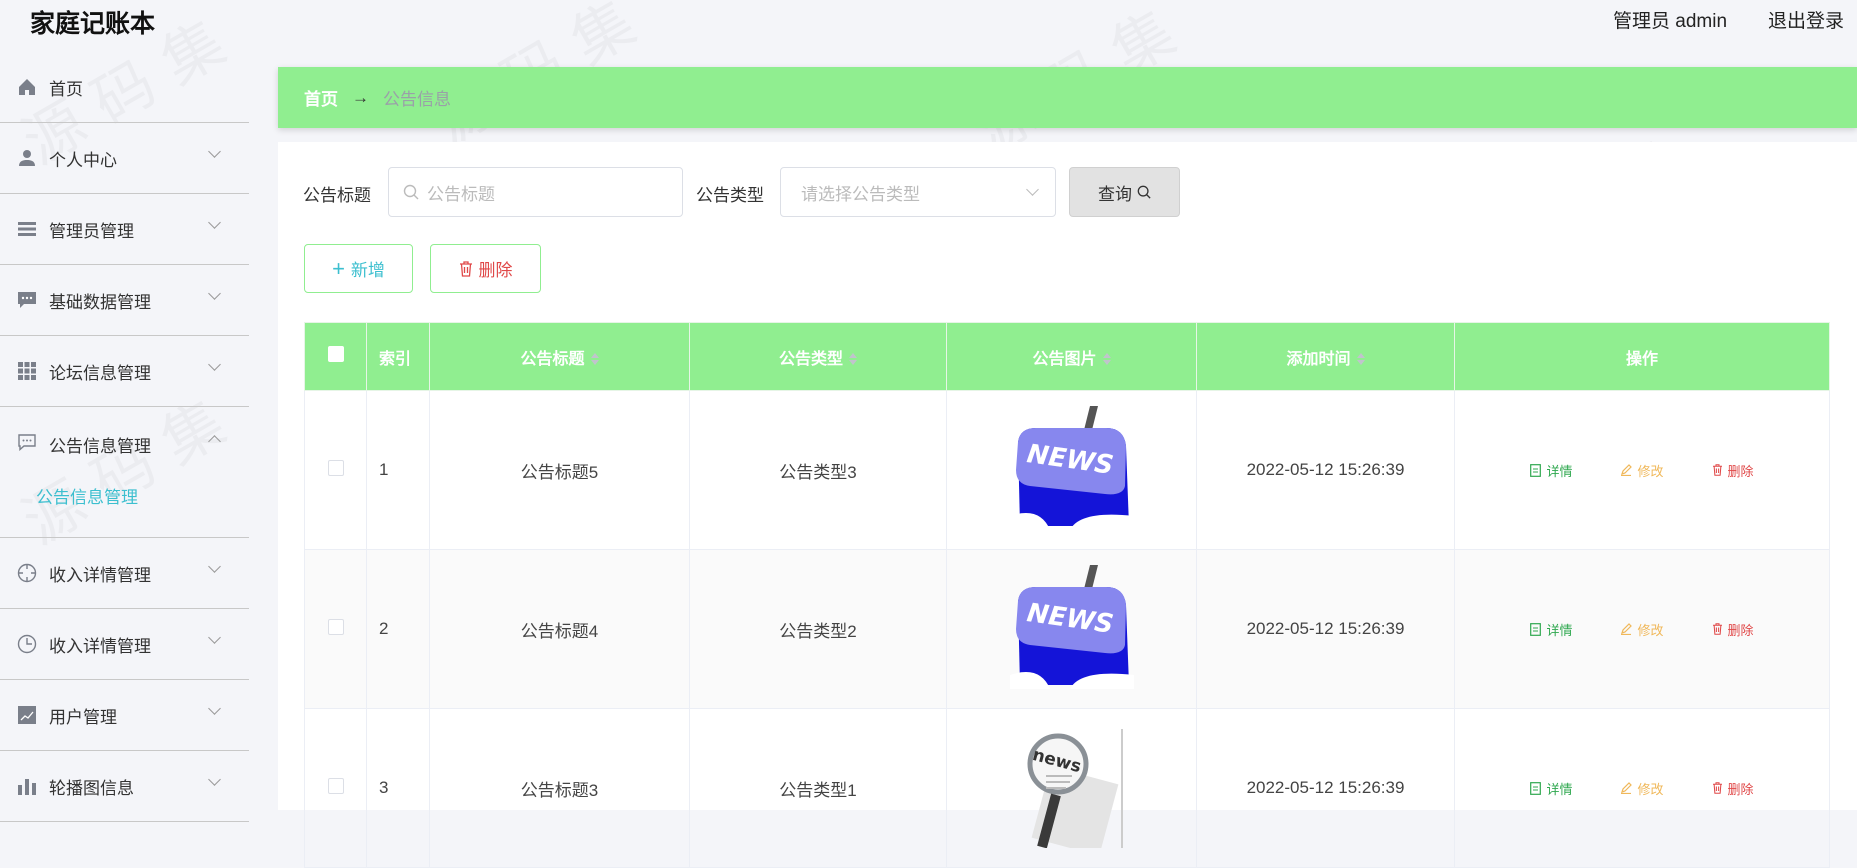  What do you see at coordinates (27, 371) in the screenshot?
I see `grid-icon` at bounding box center [27, 371].